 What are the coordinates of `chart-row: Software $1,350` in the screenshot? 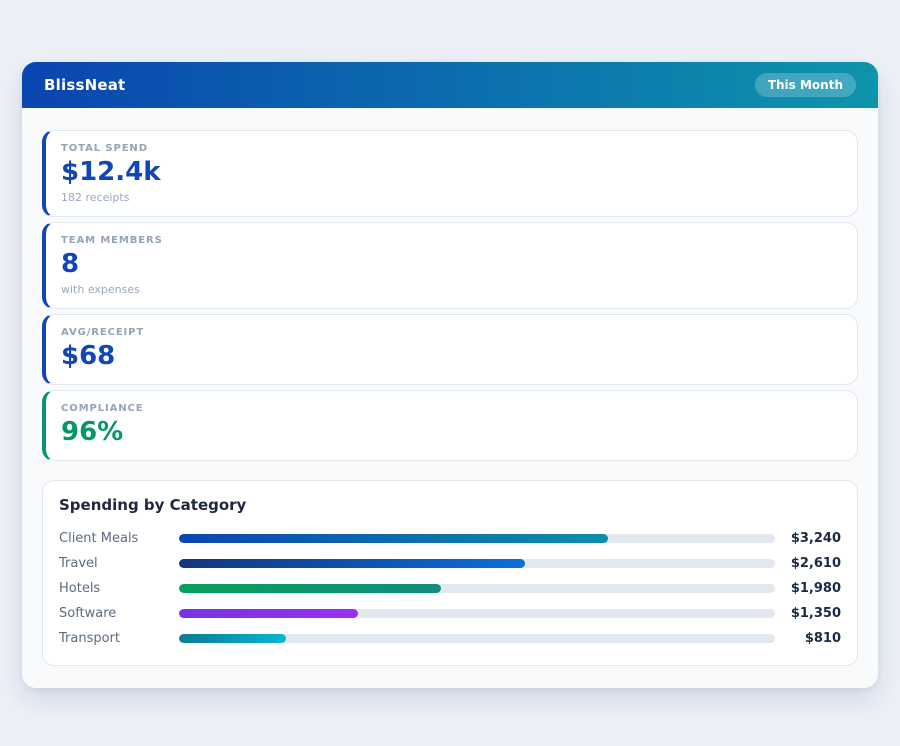 It's located at (450, 613).